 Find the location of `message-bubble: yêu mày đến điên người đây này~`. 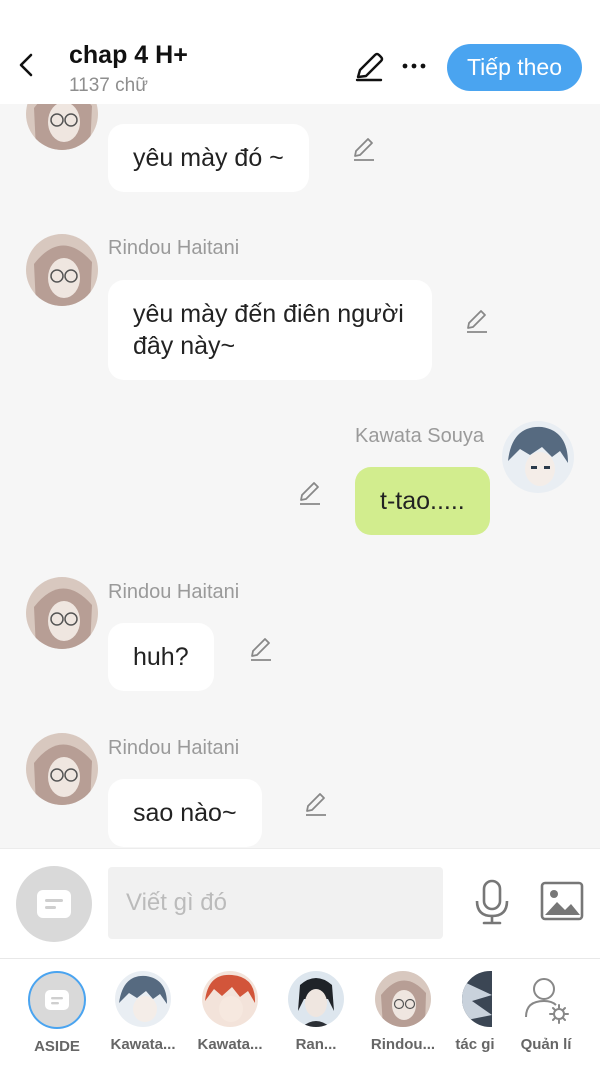

message-bubble: yêu mày đến điên người đây này~ is located at coordinates (270, 330).